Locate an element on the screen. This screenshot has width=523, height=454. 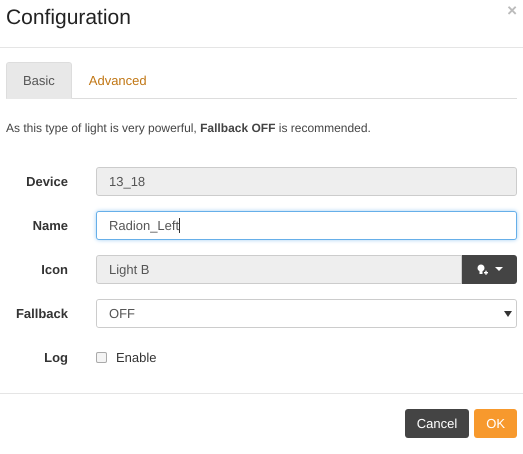
tab: Basic is located at coordinates (39, 80).